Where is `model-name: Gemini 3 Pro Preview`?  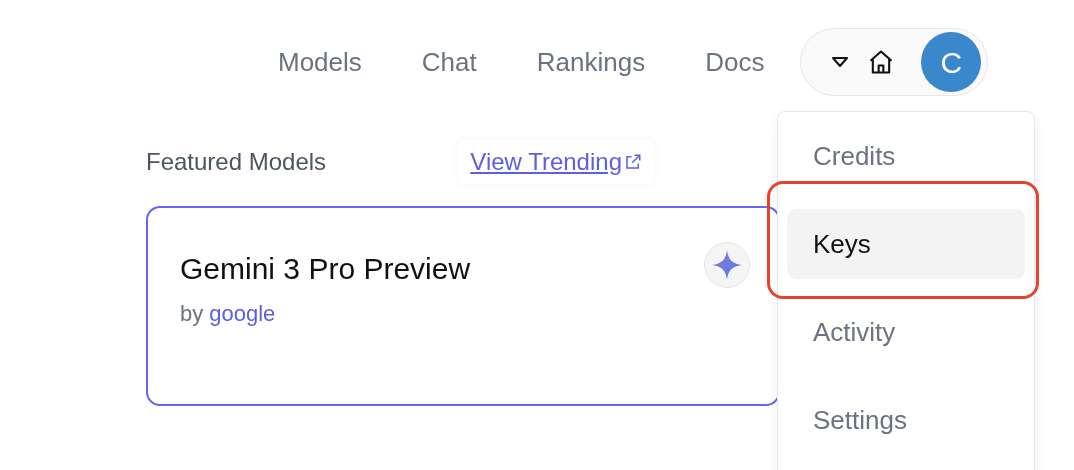
model-name: Gemini 3 Pro Preview is located at coordinates (325, 269).